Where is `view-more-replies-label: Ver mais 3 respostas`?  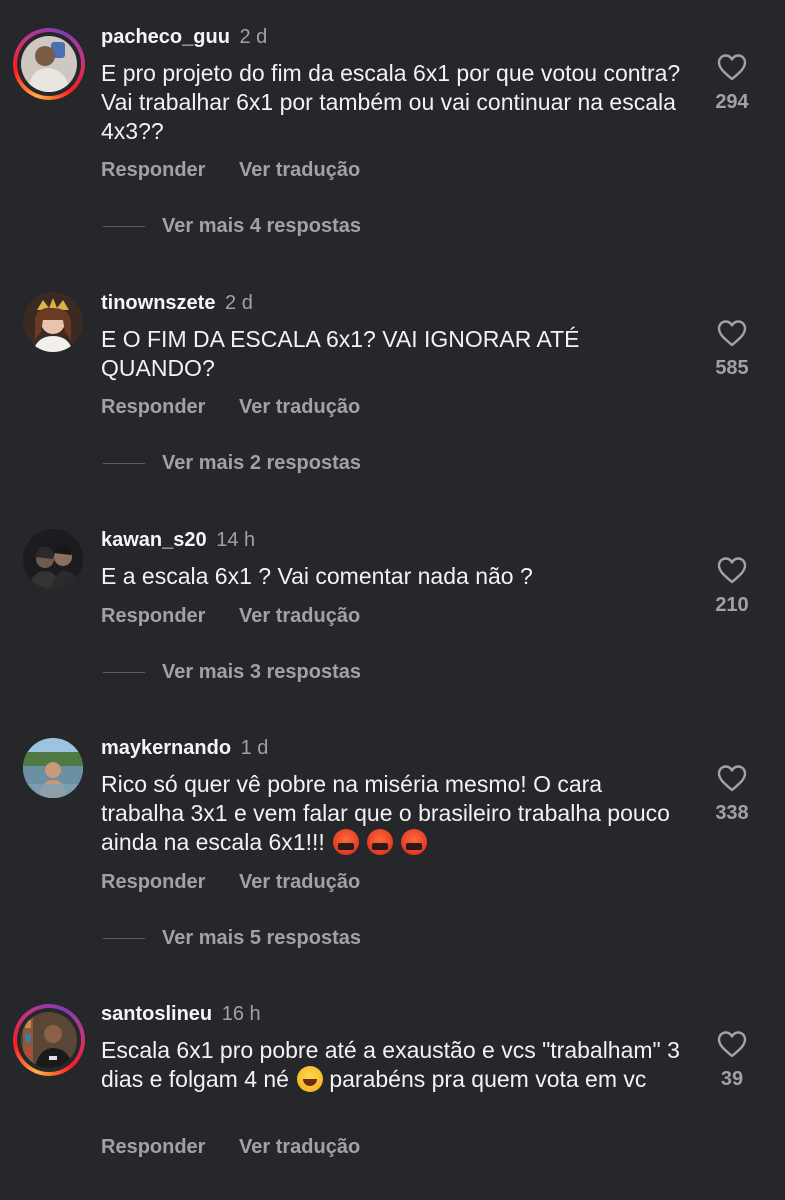 view-more-replies-label: Ver mais 3 respostas is located at coordinates (262, 672).